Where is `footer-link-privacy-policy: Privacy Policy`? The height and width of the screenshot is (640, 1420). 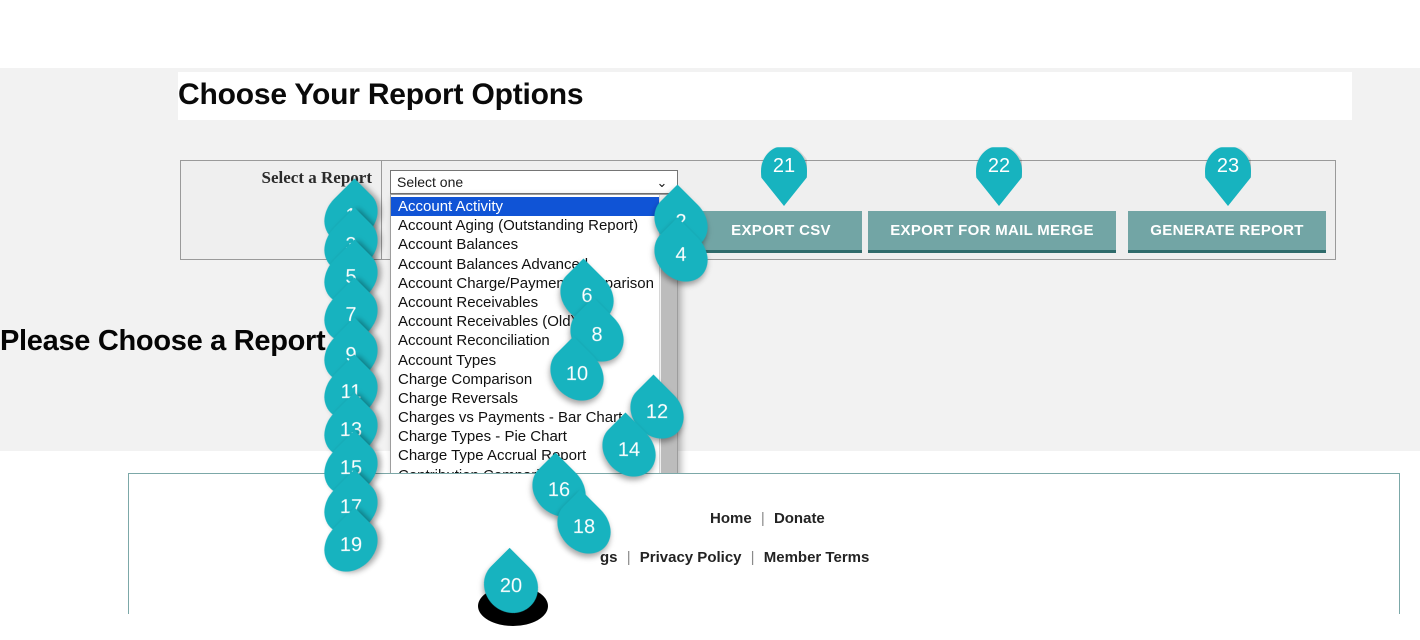 footer-link-privacy-policy: Privacy Policy is located at coordinates (691, 557).